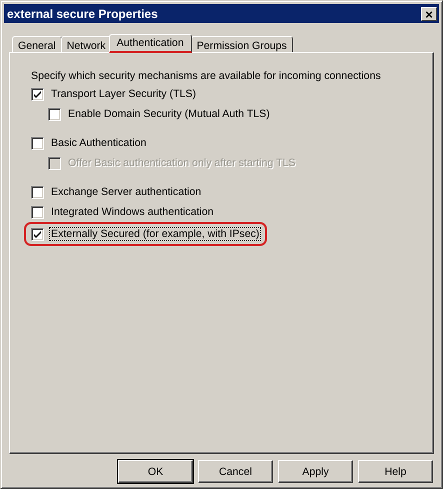 The image size is (443, 489). What do you see at coordinates (169, 114) in the screenshot?
I see `checkbox-label: Enable Domain Security (Mutual Auth TLS)` at bounding box center [169, 114].